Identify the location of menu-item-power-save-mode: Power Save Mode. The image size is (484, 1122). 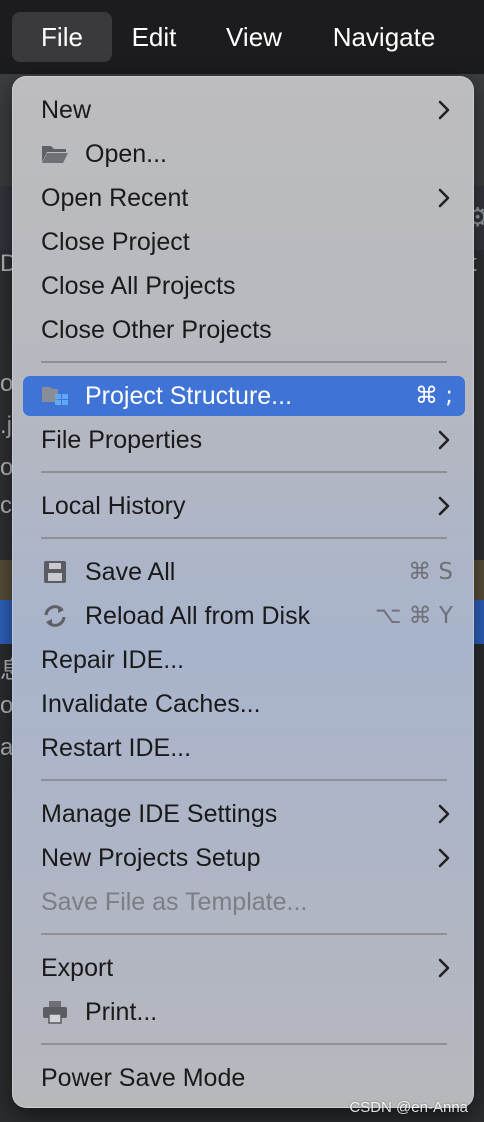
(244, 1078).